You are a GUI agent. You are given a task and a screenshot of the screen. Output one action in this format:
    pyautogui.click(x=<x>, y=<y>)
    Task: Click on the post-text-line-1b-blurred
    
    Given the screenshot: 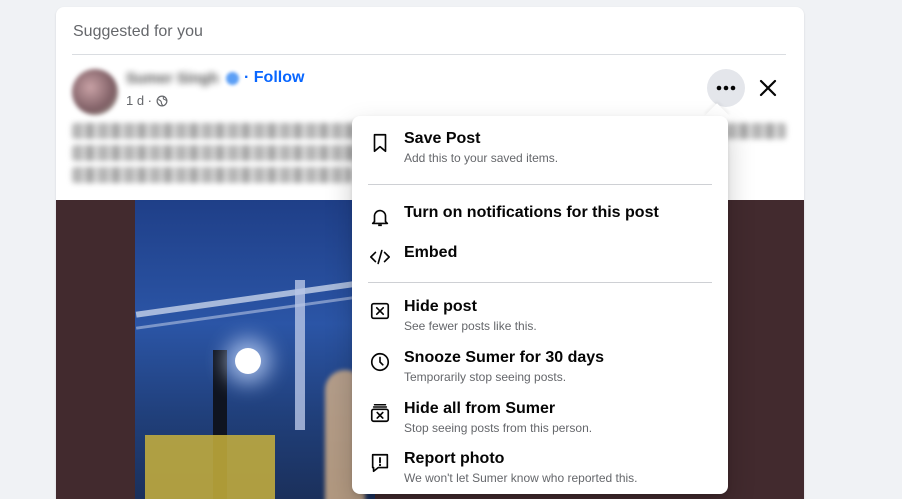 What is the action you would take?
    pyautogui.click(x=756, y=131)
    